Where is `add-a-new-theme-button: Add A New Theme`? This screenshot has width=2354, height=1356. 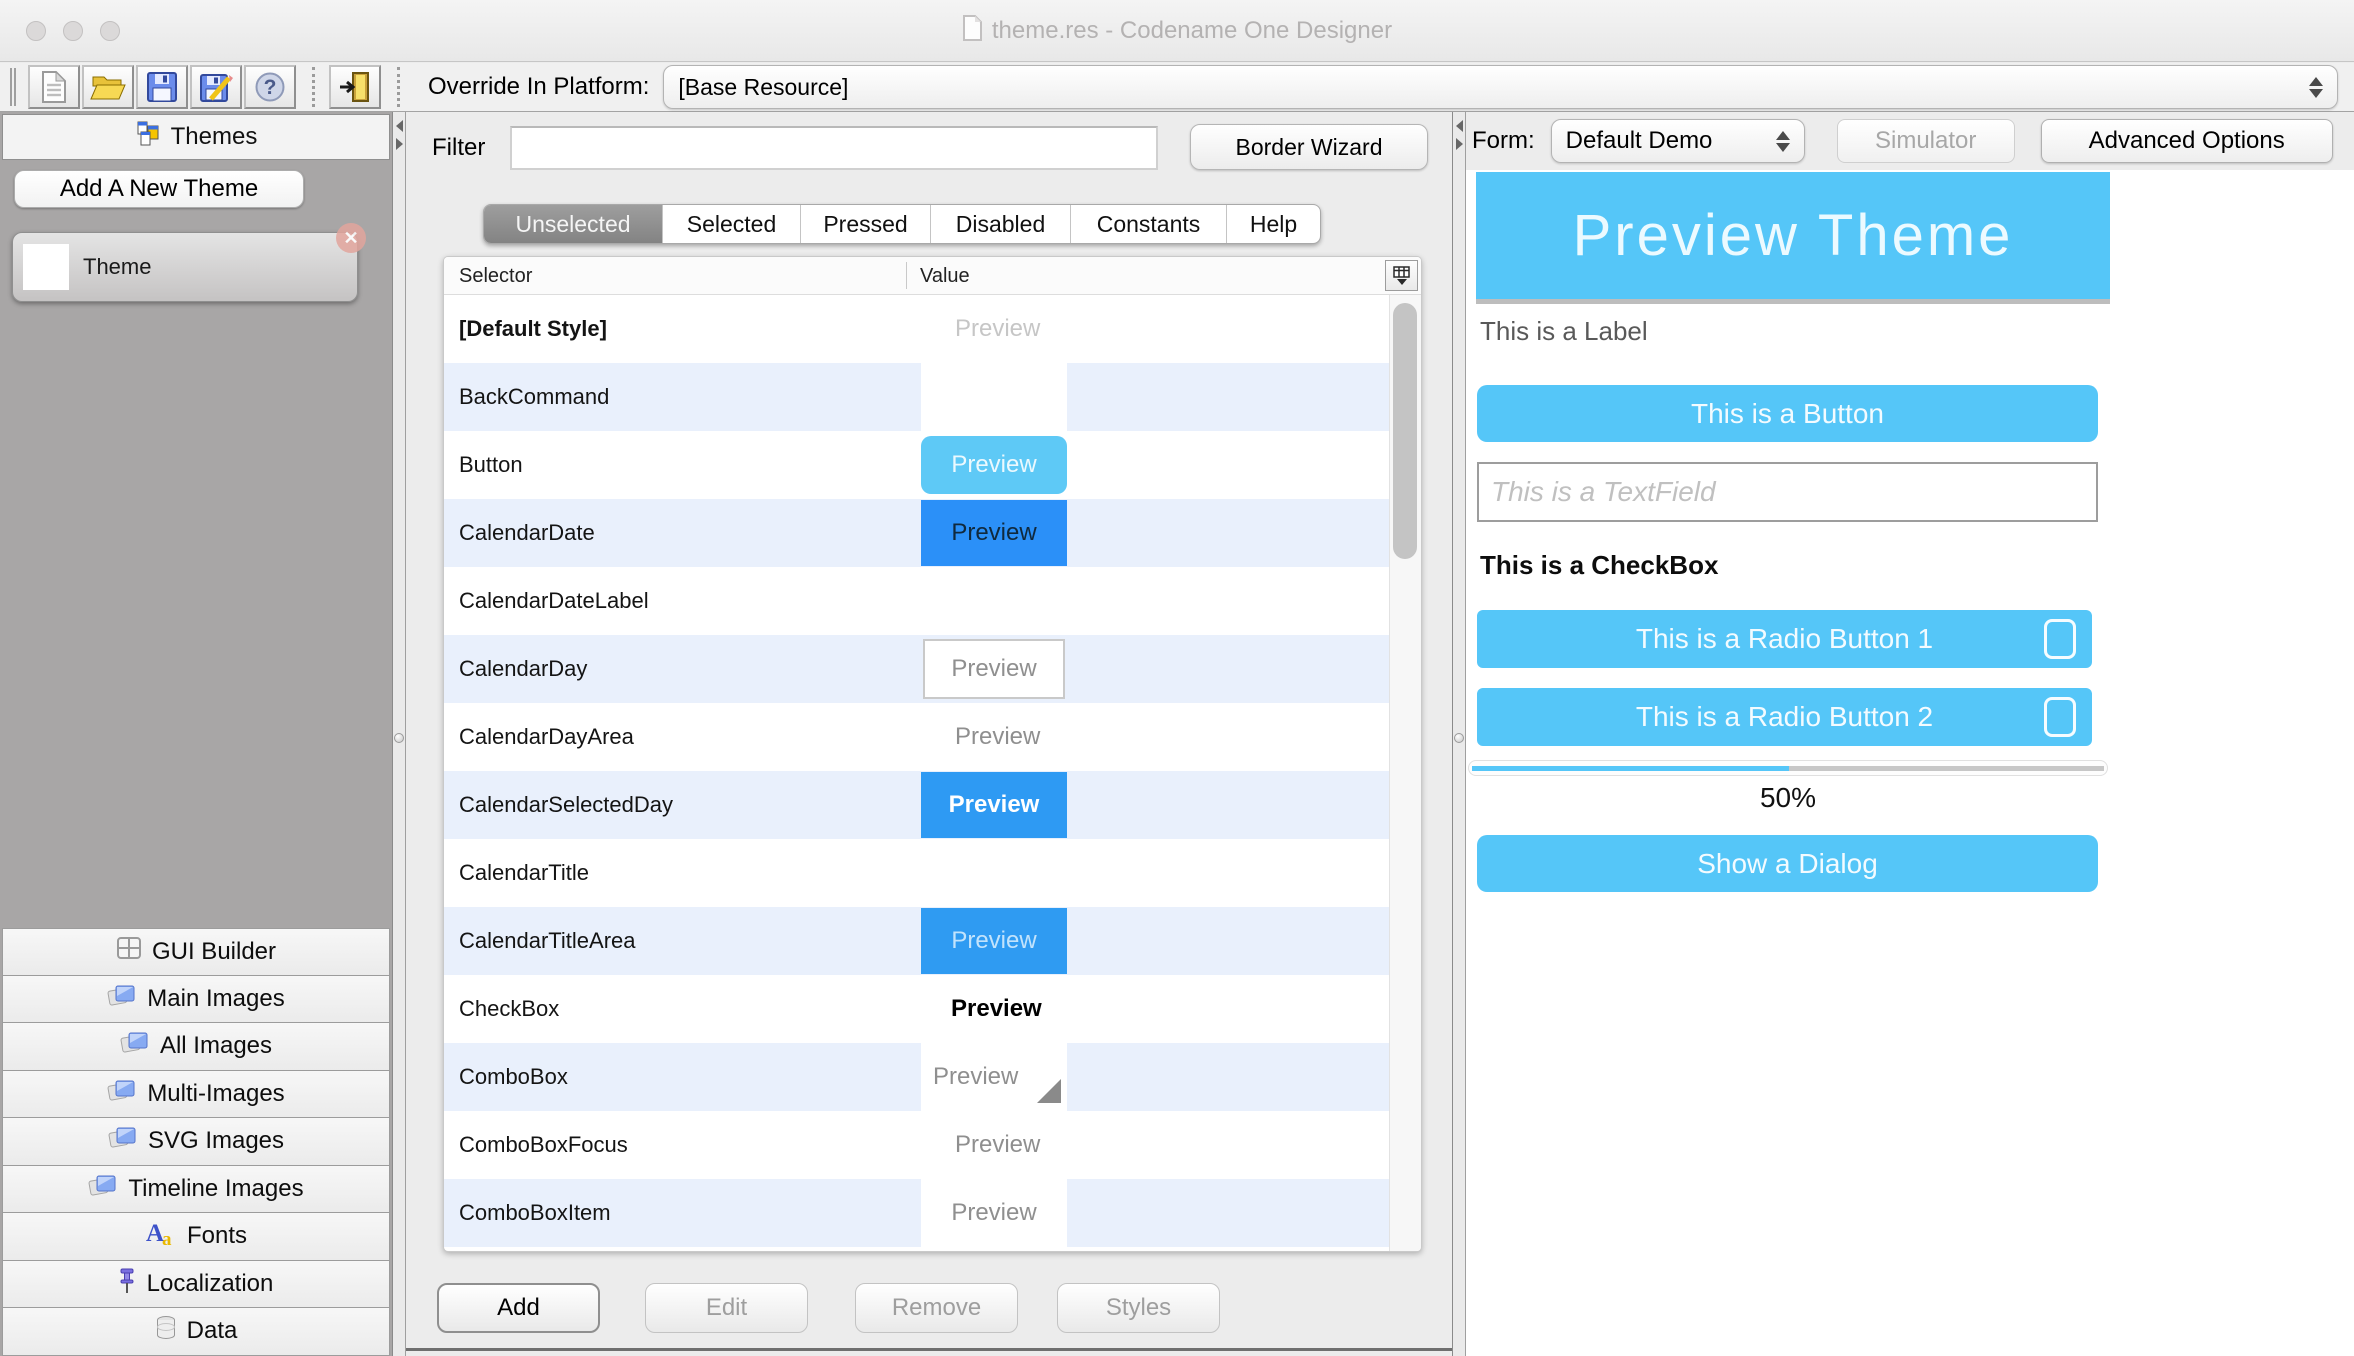 add-a-new-theme-button: Add A New Theme is located at coordinates (159, 189).